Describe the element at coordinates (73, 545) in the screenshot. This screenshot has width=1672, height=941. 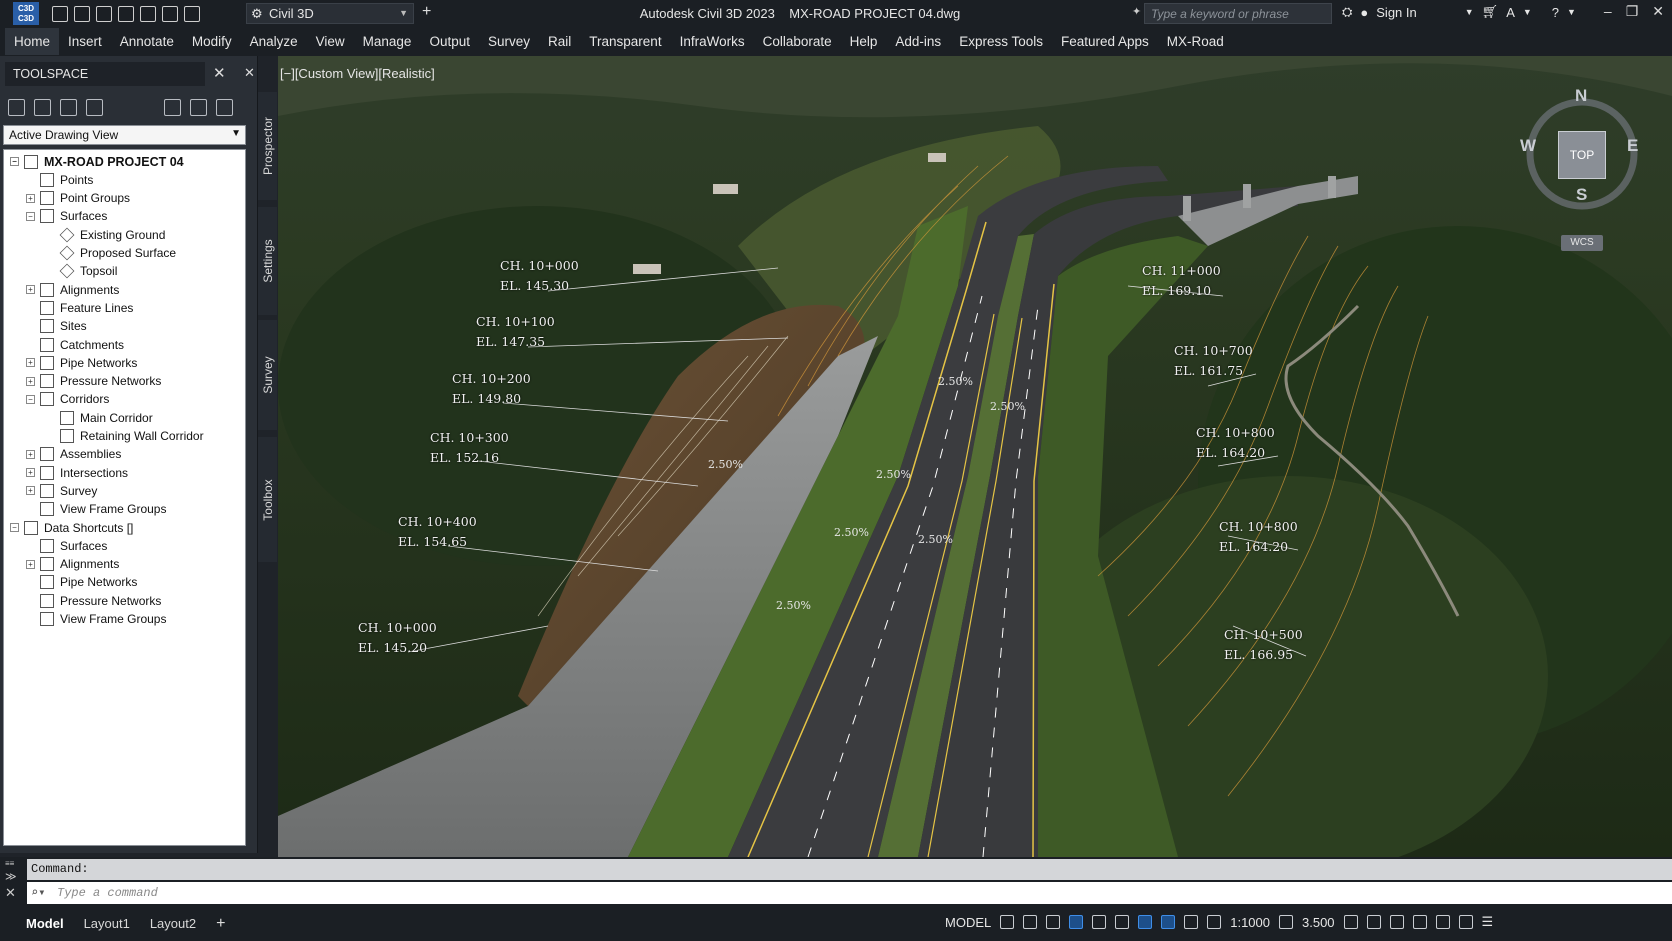
I see `tree-item: Surfaces` at that location.